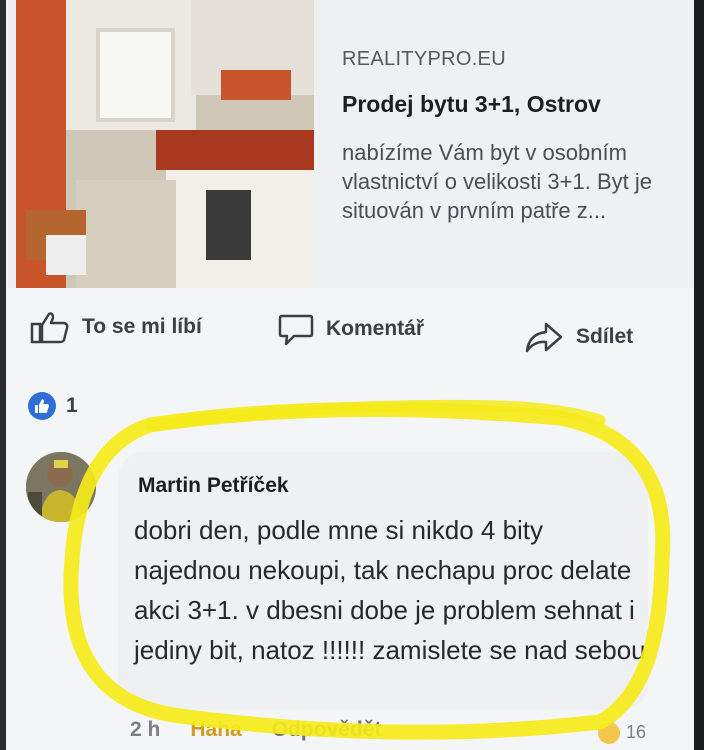 This screenshot has height=750, width=704. I want to click on post-actions: To se mi líbí Komentář Sdílet, so click(352, 335).